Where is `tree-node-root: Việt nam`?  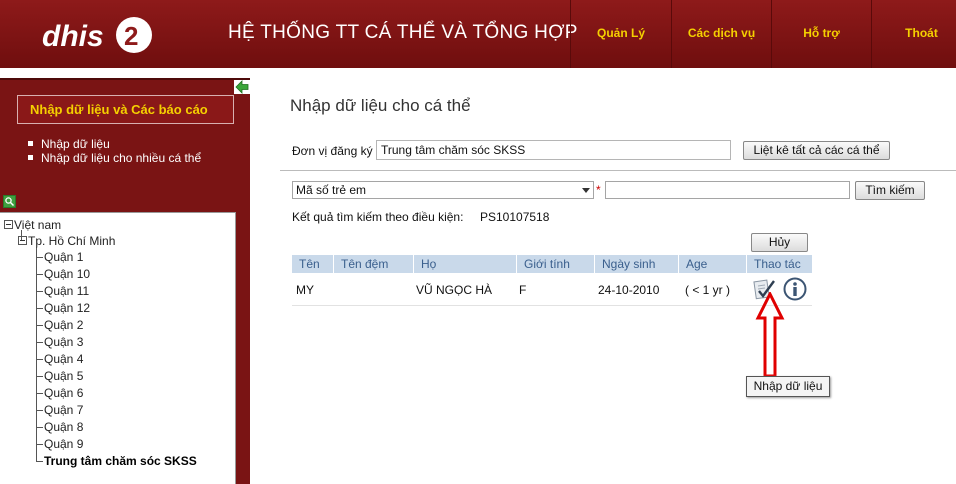 tree-node-root: Việt nam is located at coordinates (32, 225).